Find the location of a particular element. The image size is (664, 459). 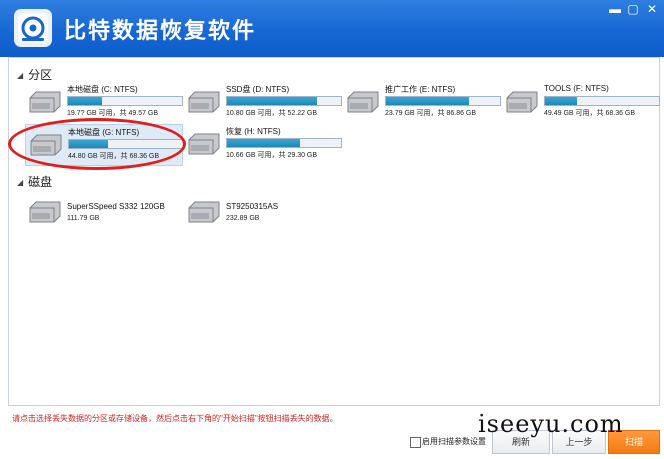

partition-item-c: 本地磁盘 (C: NTFS) 19.7? GB 可用，共 49.57 GB is located at coordinates (104, 102).